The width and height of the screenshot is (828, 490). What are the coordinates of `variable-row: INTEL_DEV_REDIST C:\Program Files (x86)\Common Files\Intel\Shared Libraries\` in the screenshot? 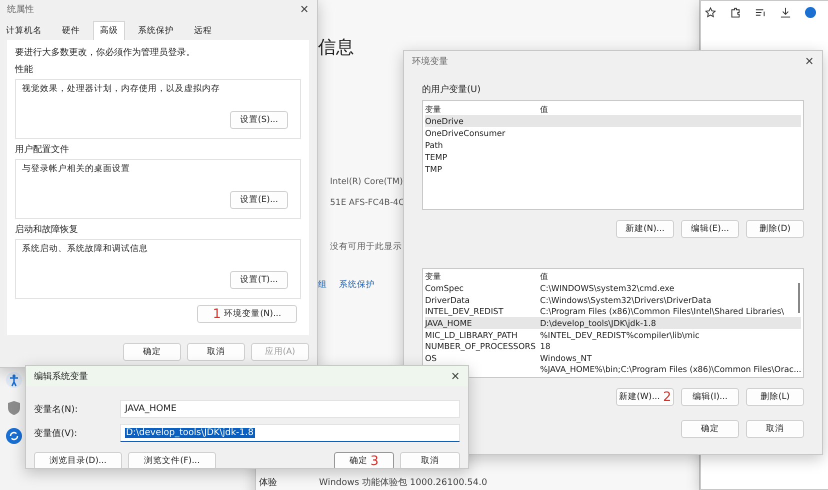 It's located at (613, 312).